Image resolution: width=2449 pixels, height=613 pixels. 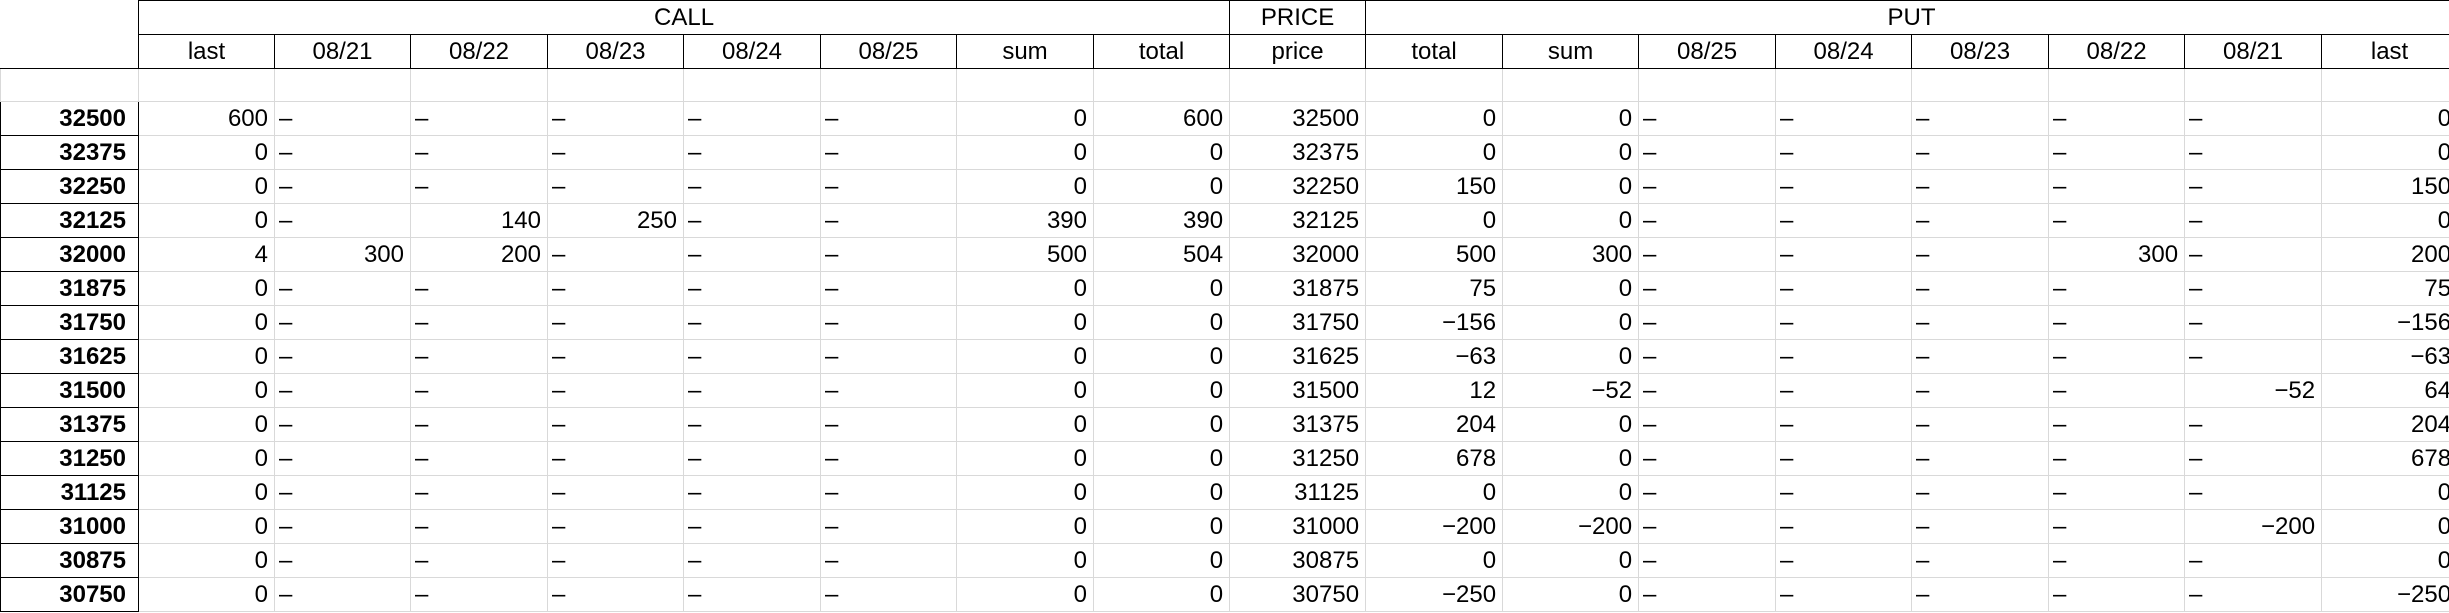 I want to click on put-last-cell: 204, so click(x=2385, y=424).